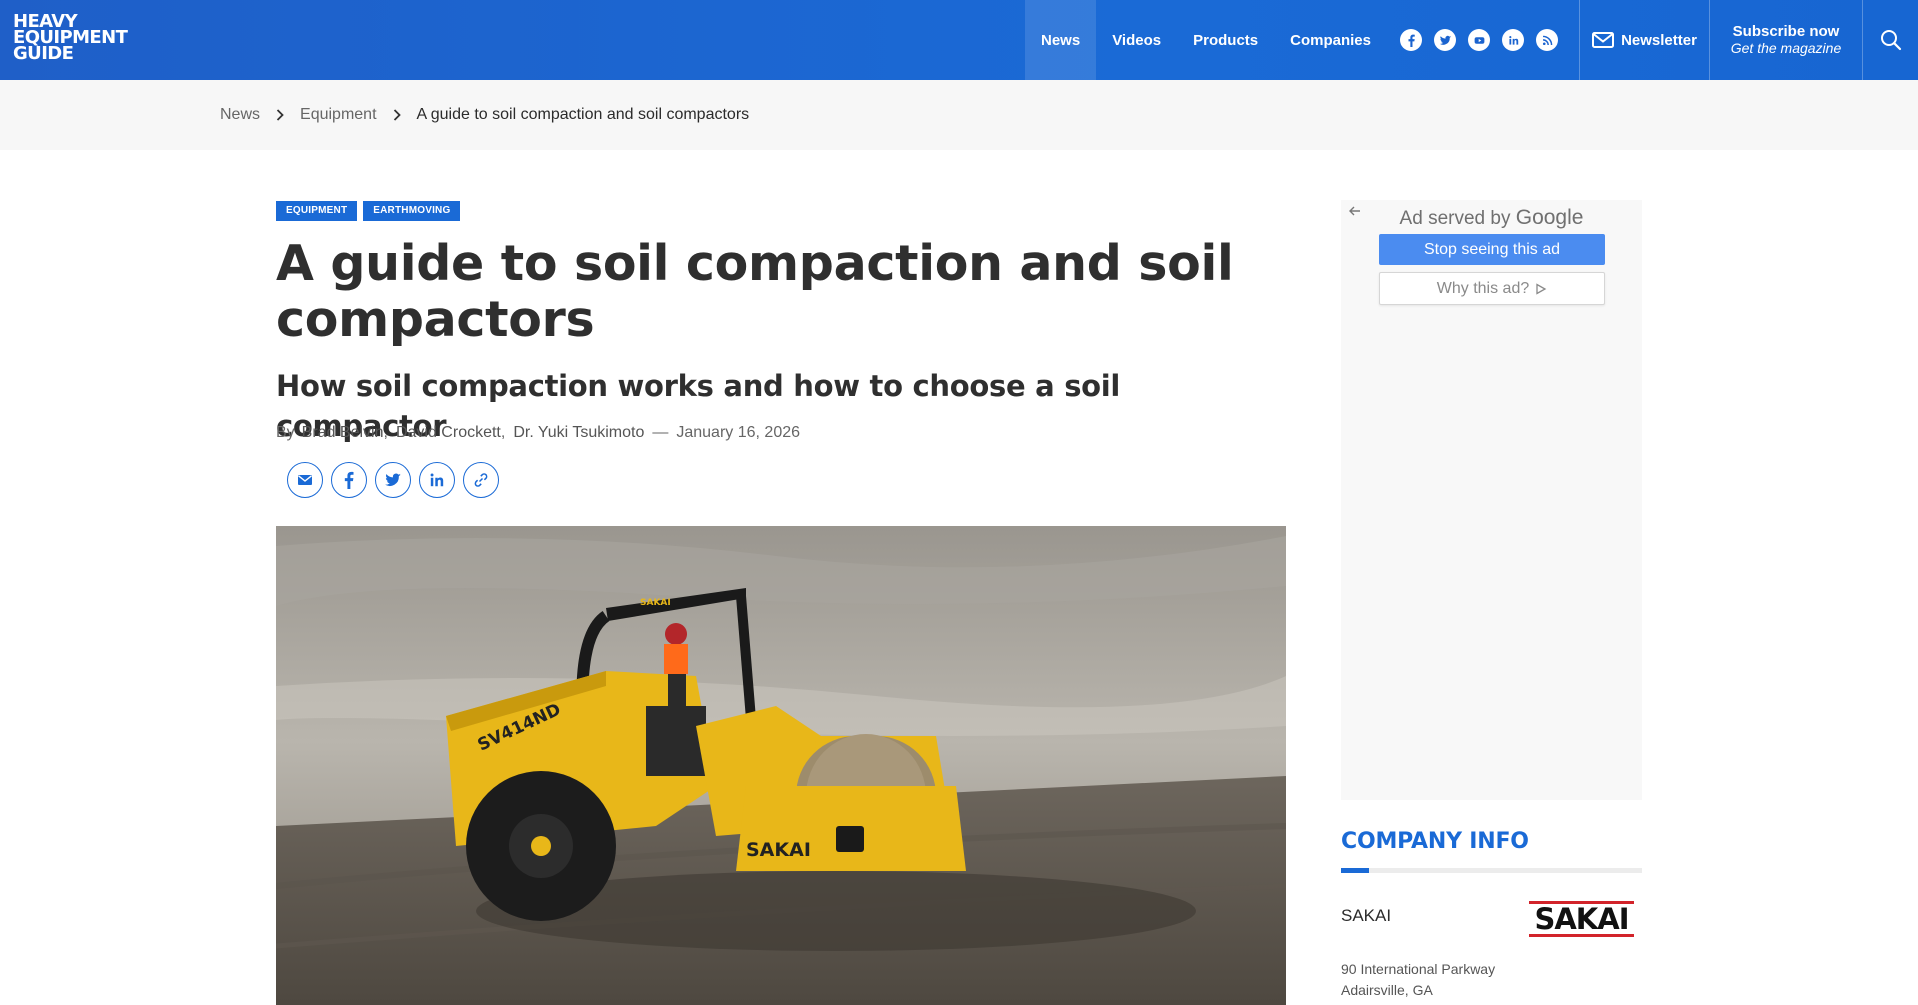 The image size is (1918, 1005). Describe the element at coordinates (1491, 870) in the screenshot. I see `company-info-divider` at that location.